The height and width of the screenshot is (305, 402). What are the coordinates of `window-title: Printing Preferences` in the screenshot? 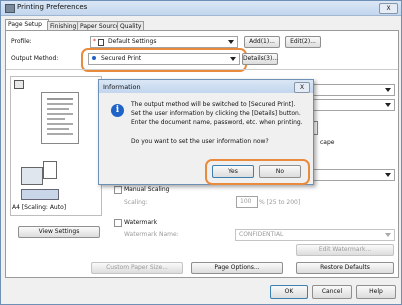 It's located at (52, 7).